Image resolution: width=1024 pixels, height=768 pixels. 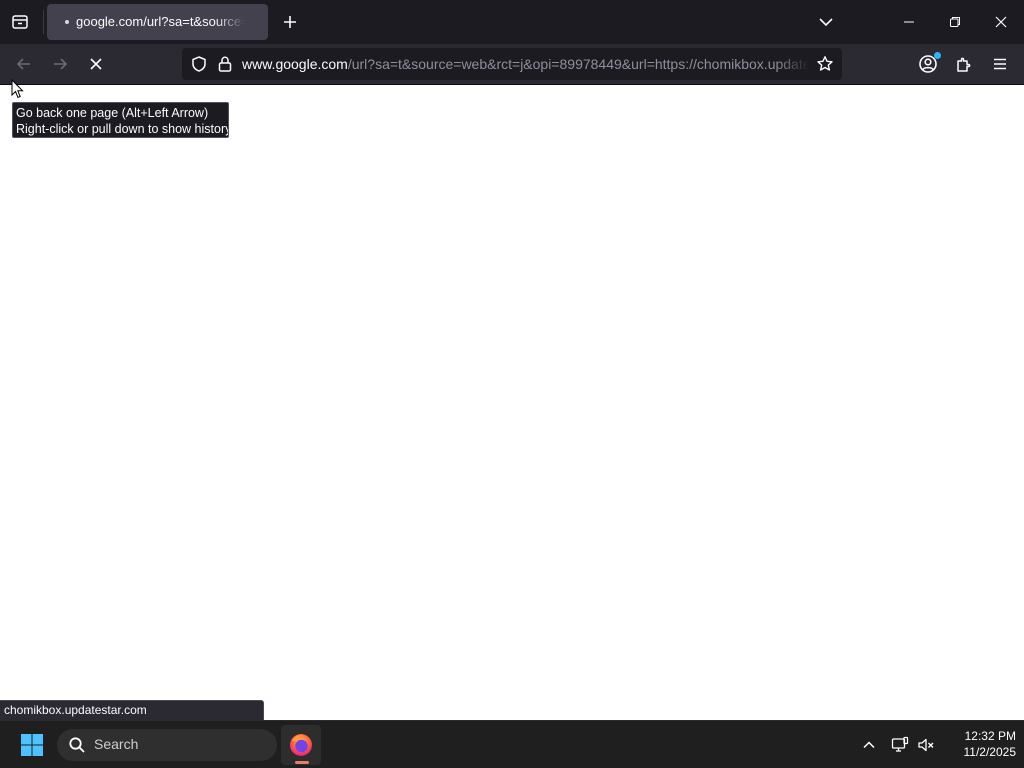 I want to click on back-button, so click(x=24, y=64).